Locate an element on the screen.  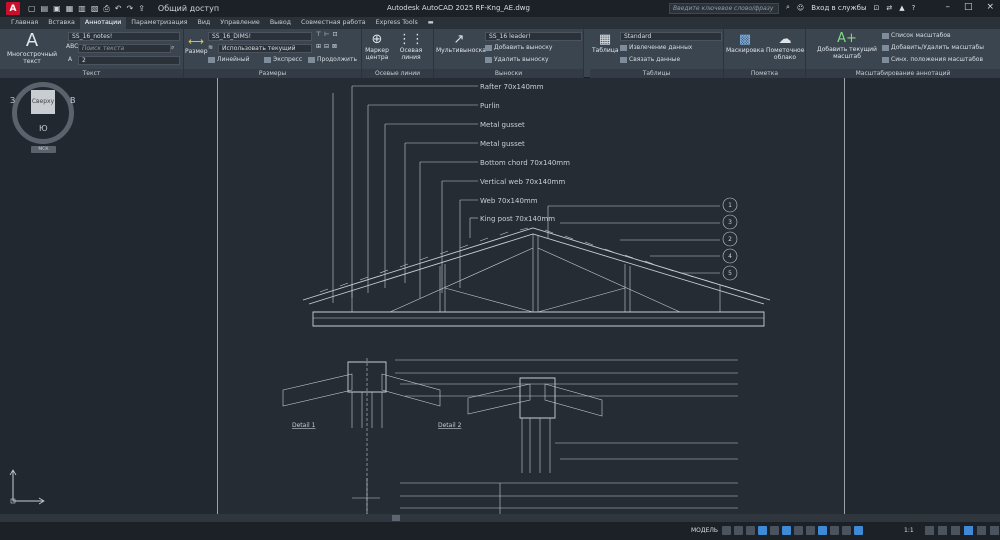
add-leader-button: Добавить выноску is located at coordinates (518, 48).